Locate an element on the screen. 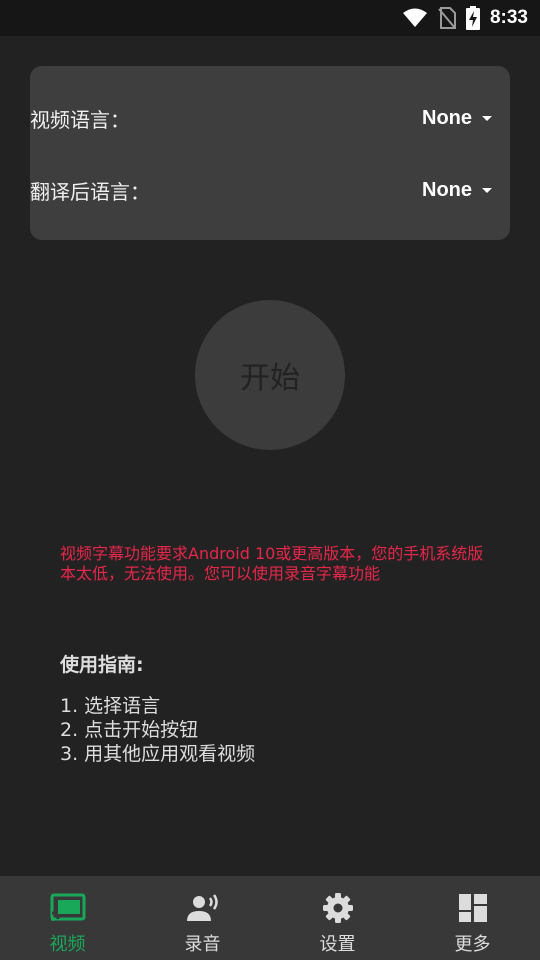  start-button: 开始 is located at coordinates (270, 375).